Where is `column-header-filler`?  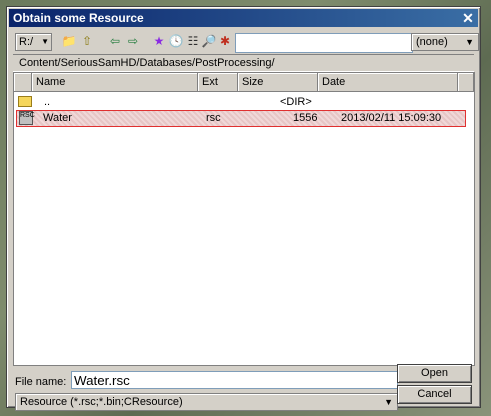 column-header-filler is located at coordinates (466, 82).